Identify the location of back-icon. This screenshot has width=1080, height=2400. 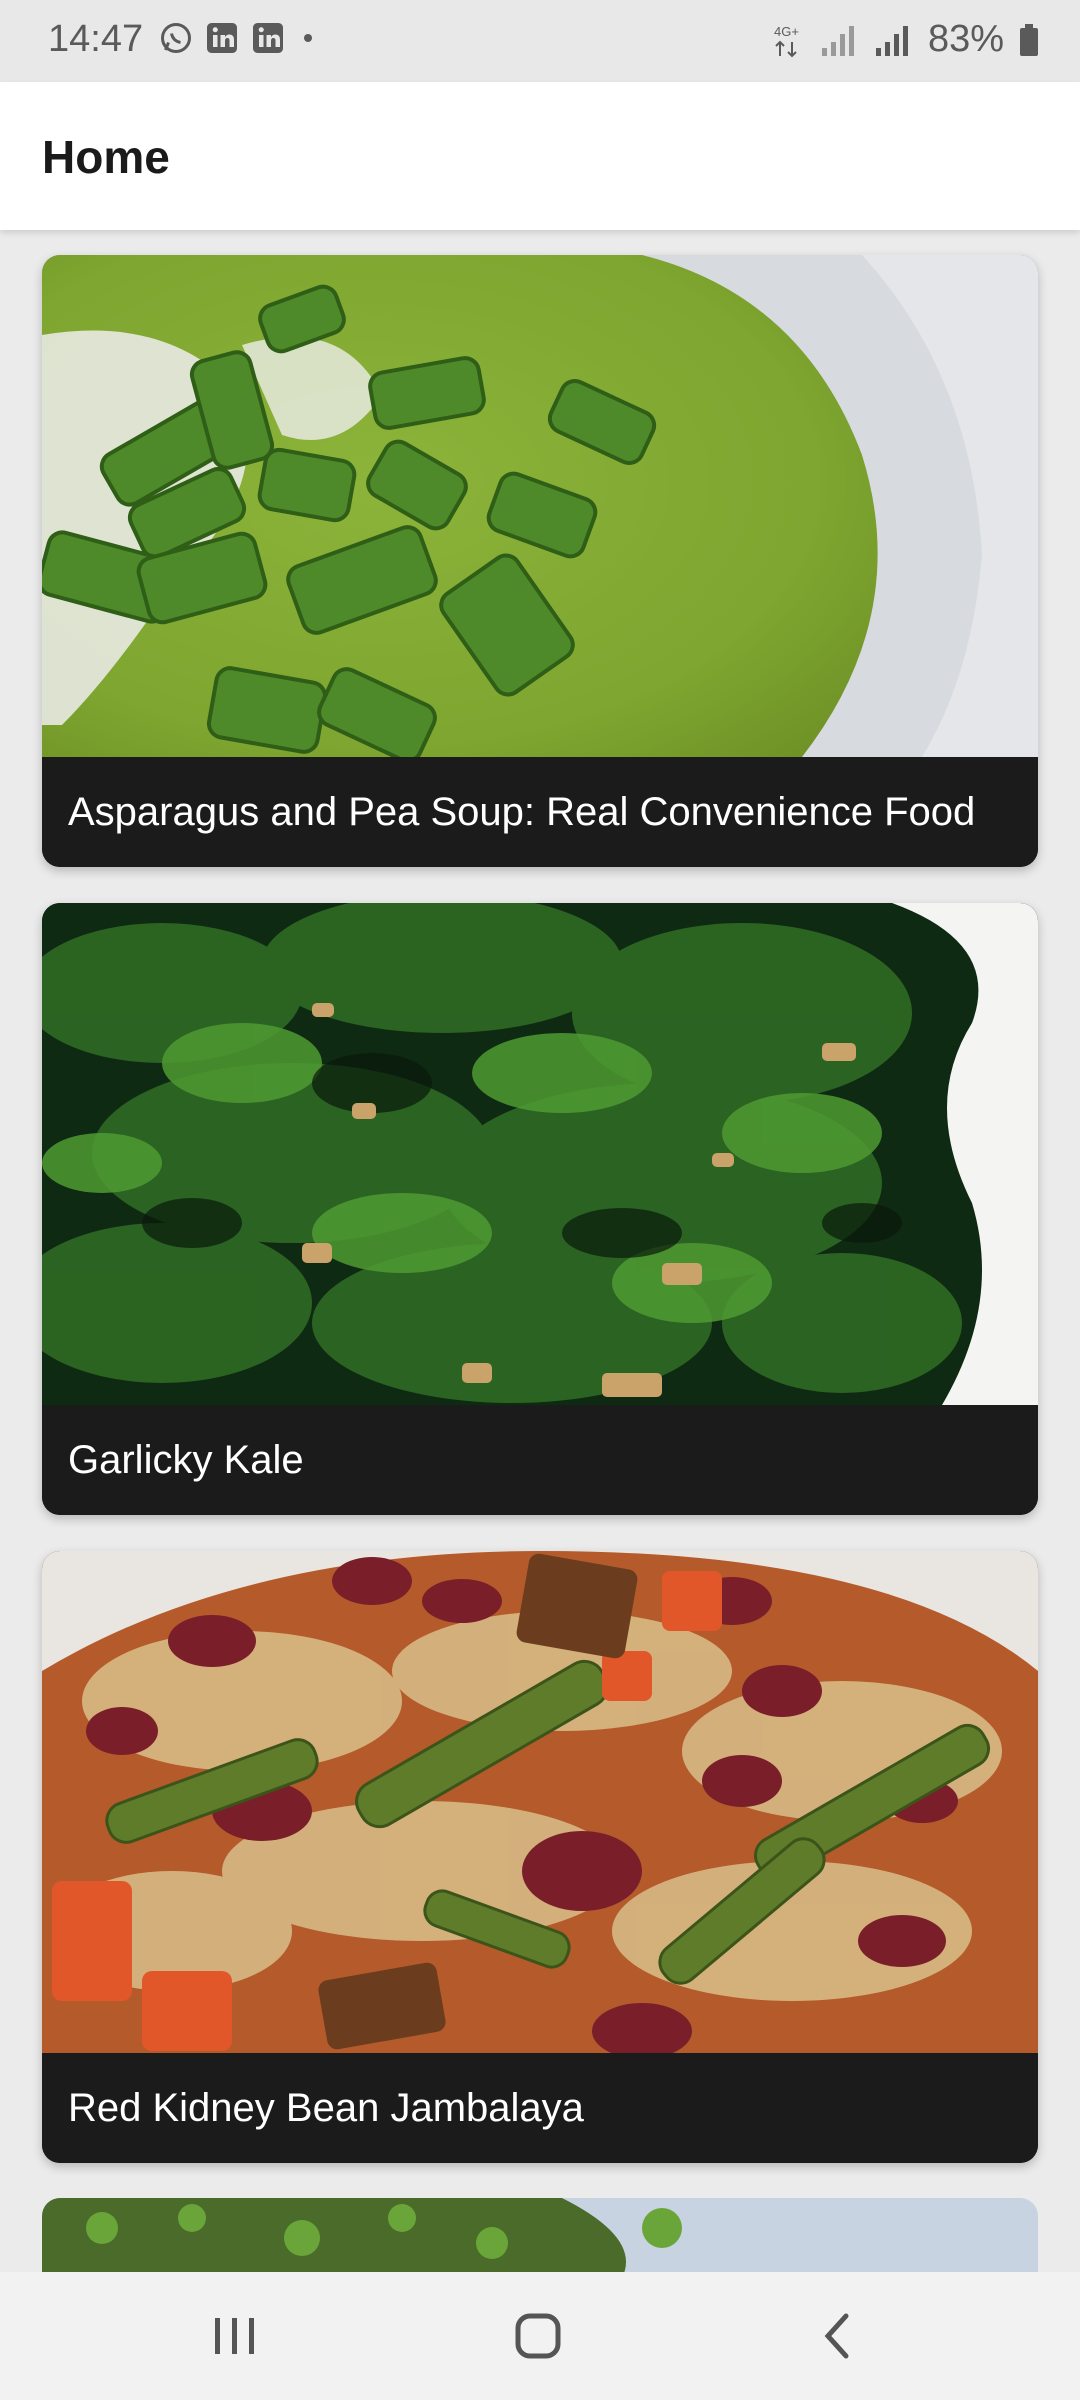
(840, 2336).